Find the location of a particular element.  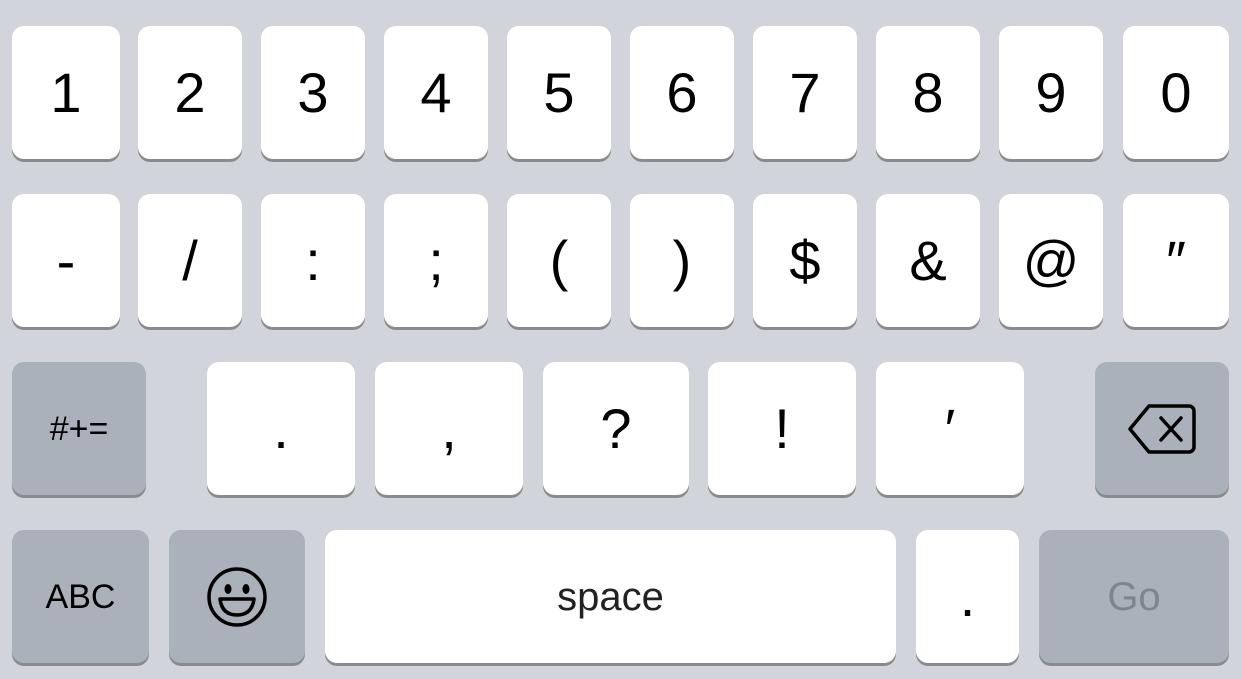

key-label: ) is located at coordinates (682, 260).